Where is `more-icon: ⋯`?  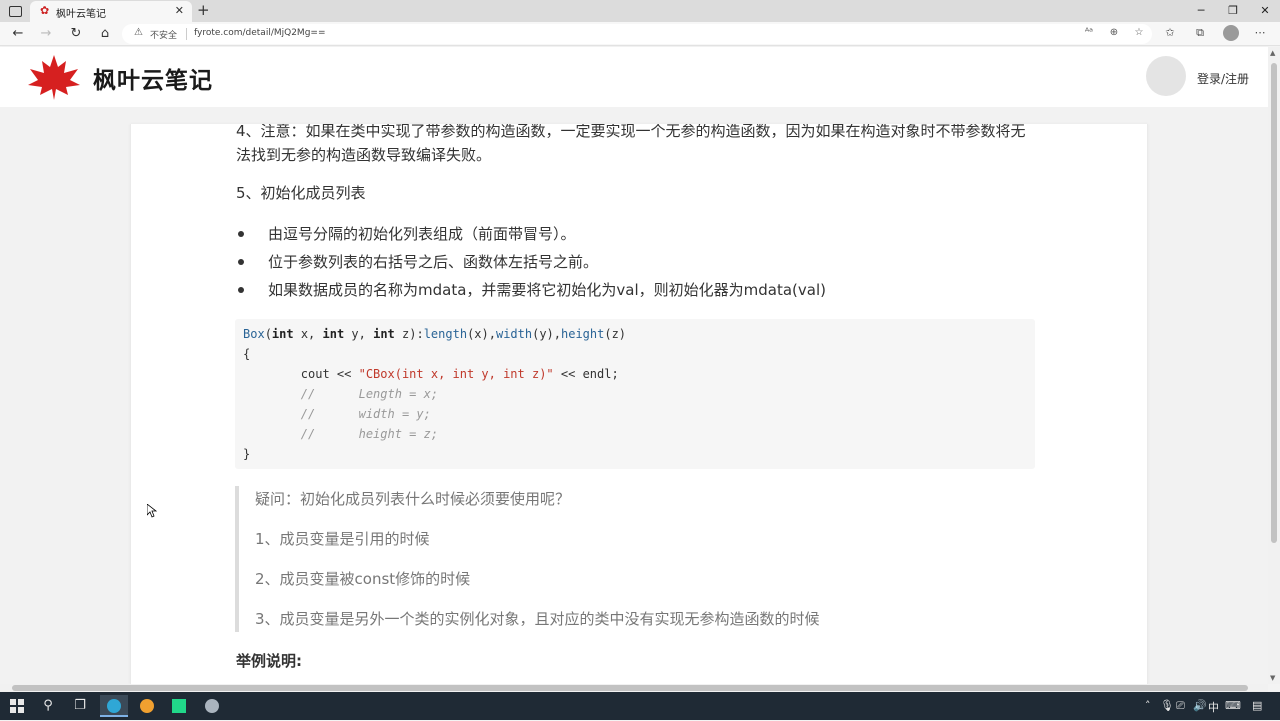
more-icon: ⋯ is located at coordinates (1260, 32).